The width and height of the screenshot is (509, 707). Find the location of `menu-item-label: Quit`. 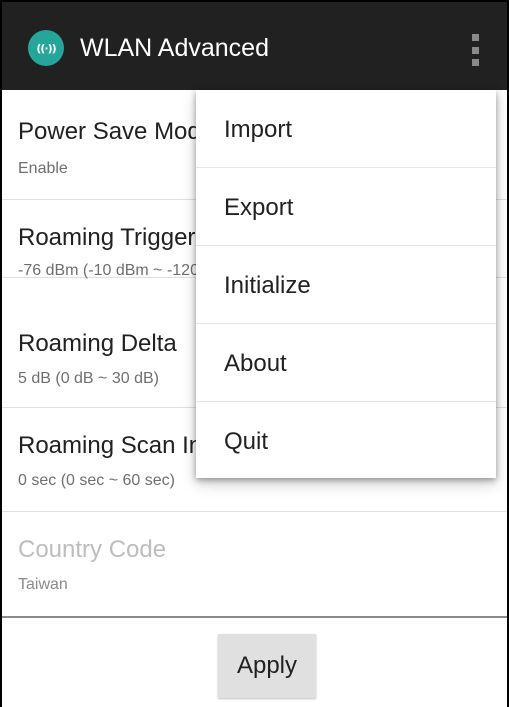

menu-item-label: Quit is located at coordinates (246, 441).